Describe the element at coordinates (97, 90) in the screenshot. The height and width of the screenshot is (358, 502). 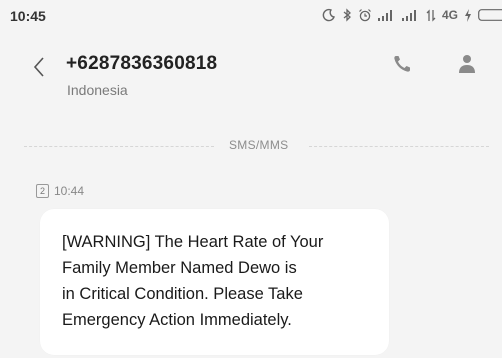
I see `contact-country: Indonesia` at that location.